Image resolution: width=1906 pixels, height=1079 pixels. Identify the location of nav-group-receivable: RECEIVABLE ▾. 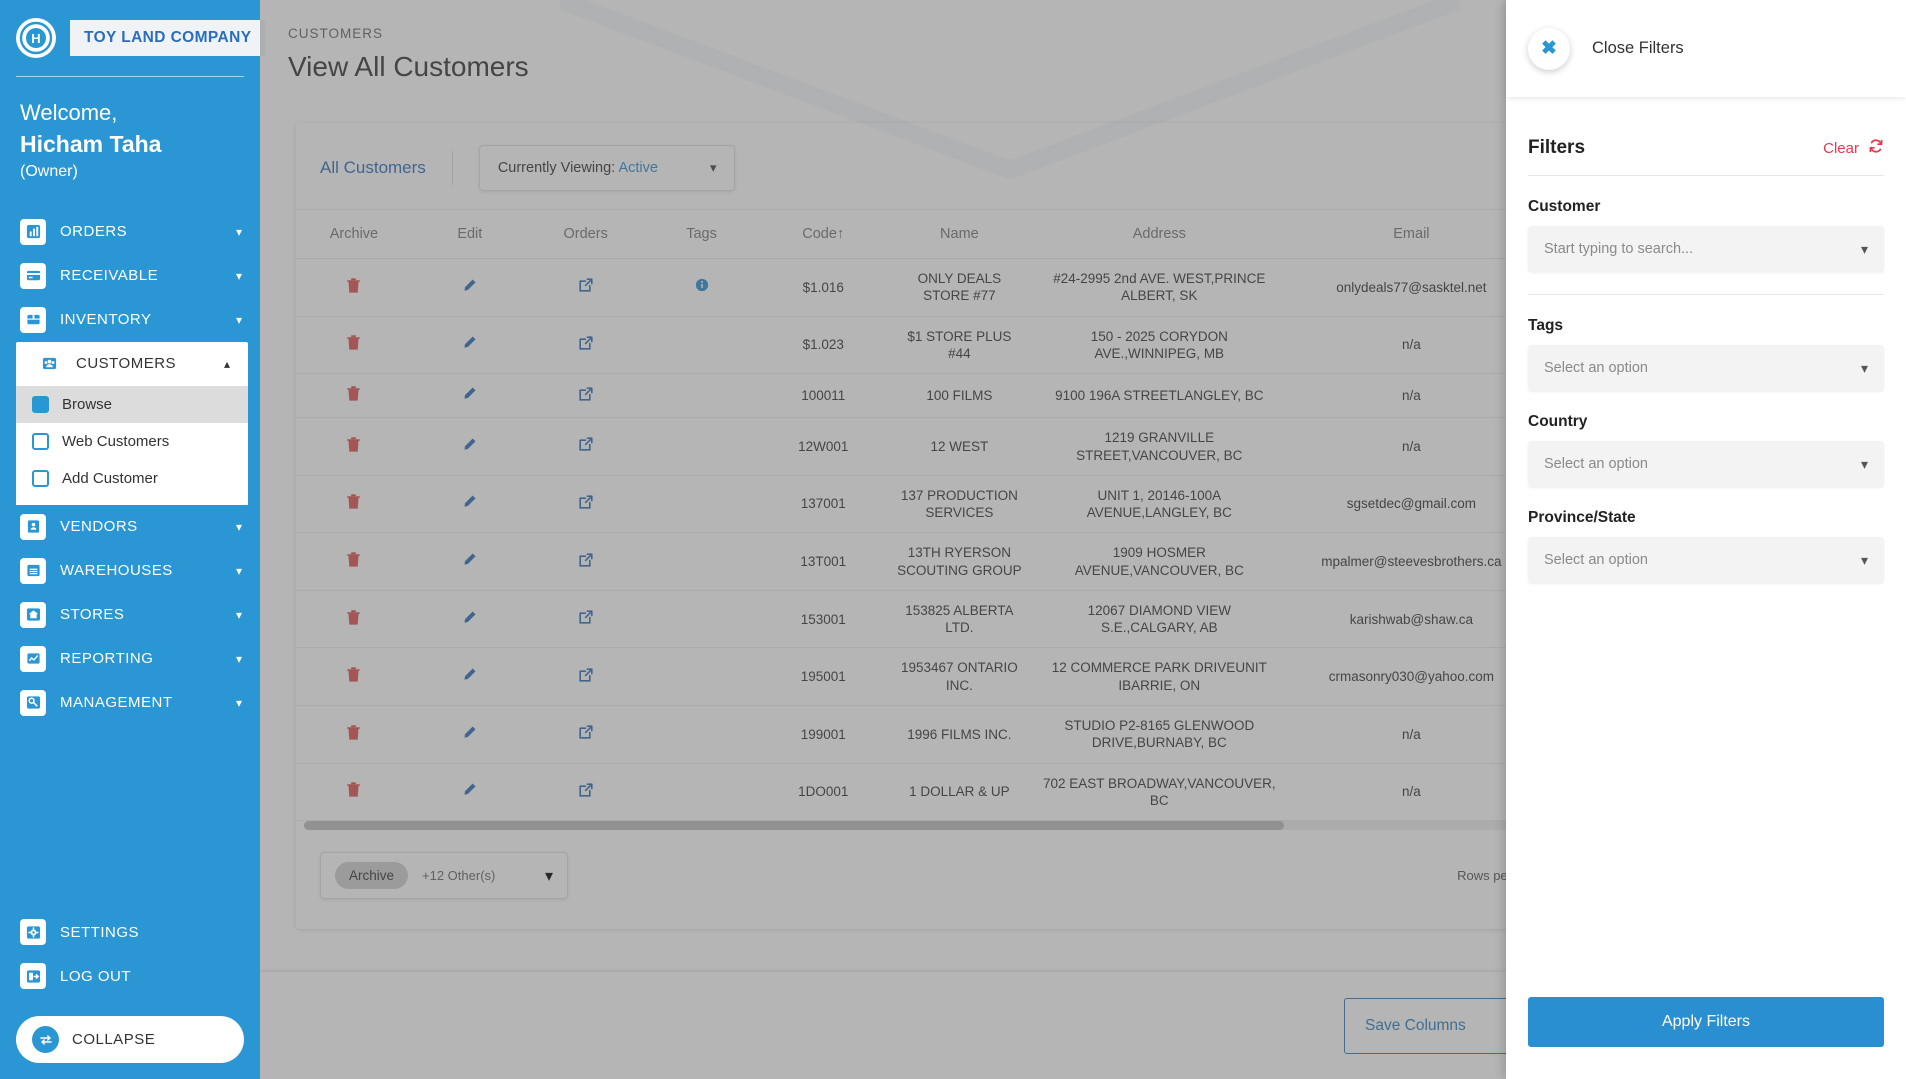
(130, 276).